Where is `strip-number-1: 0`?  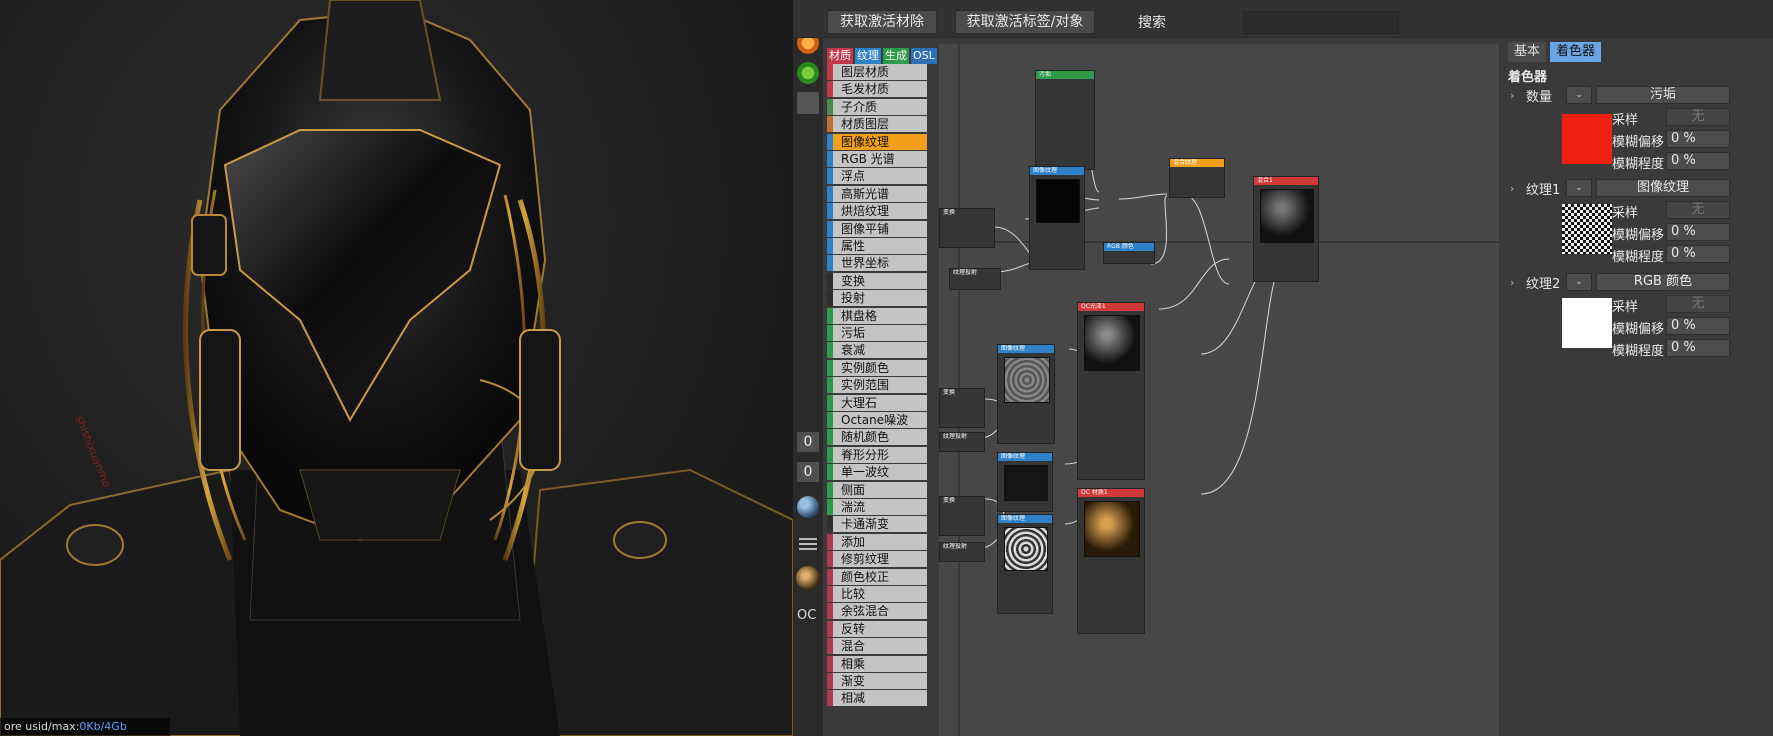
strip-number-1: 0 is located at coordinates (808, 442).